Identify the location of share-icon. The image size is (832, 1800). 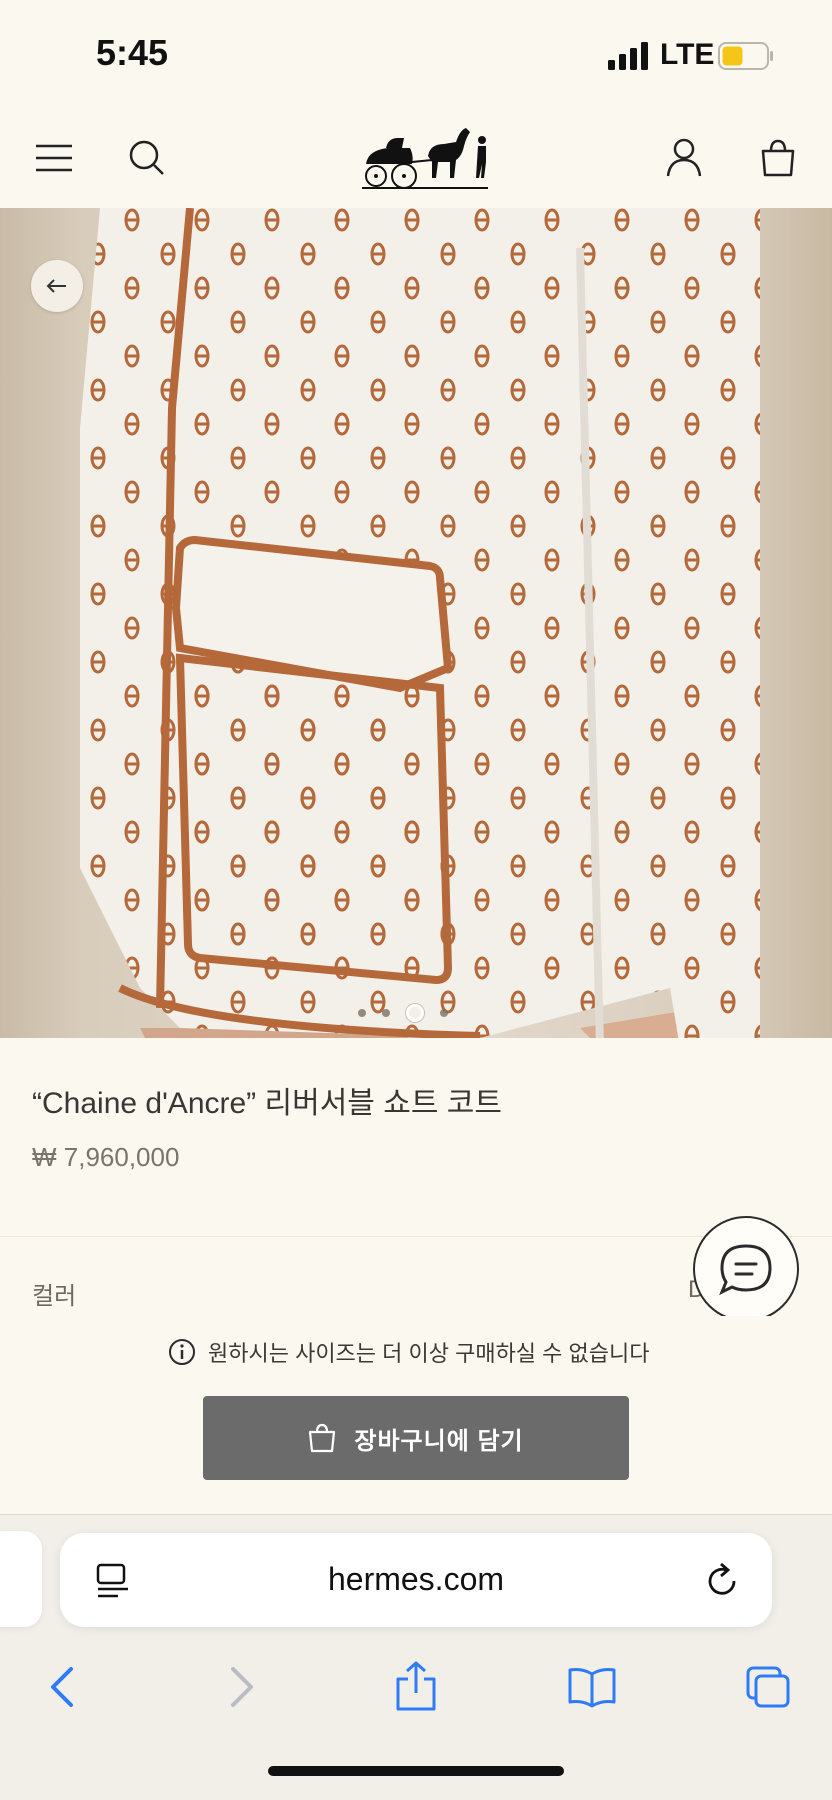
(416, 1686).